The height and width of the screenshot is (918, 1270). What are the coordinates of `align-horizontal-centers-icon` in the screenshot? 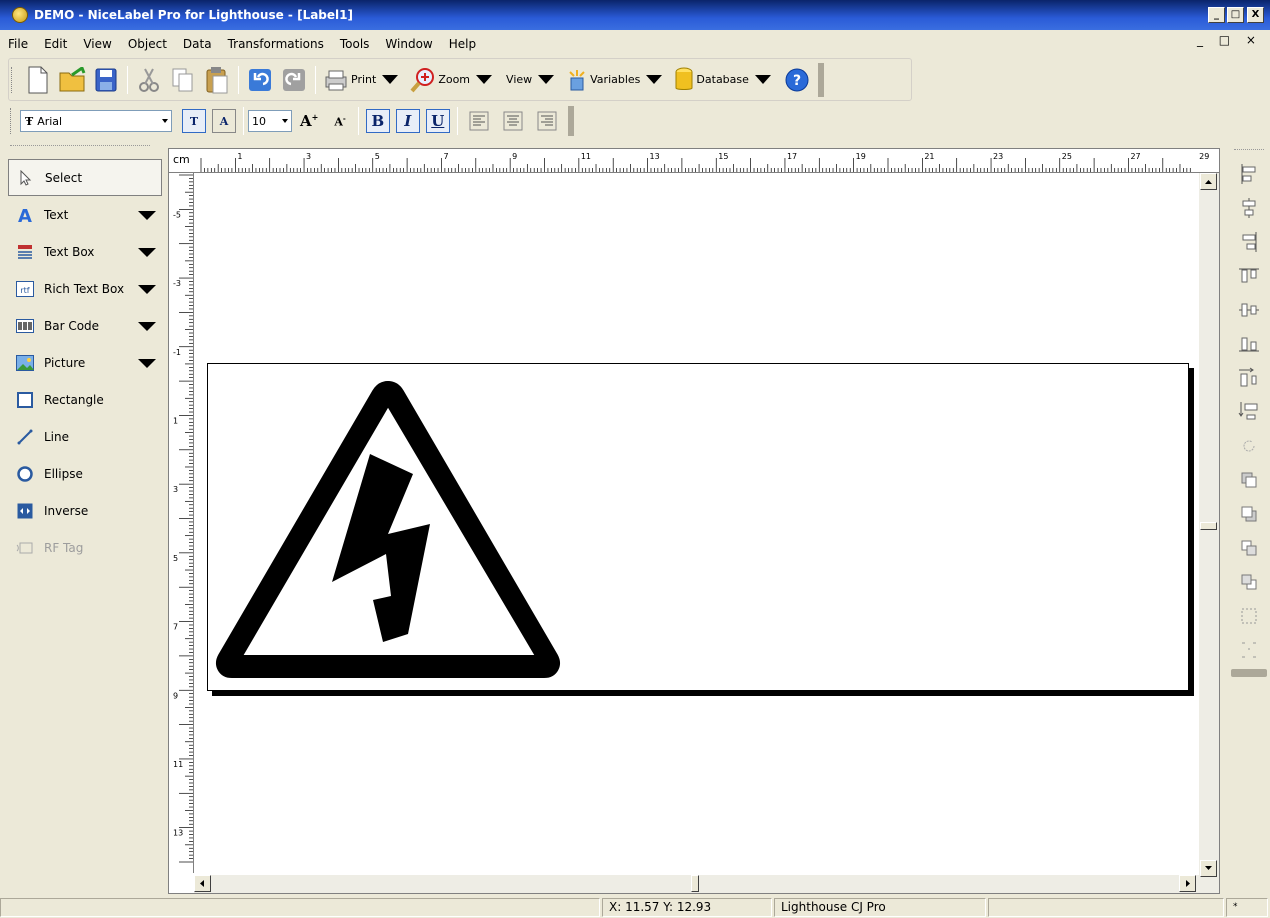 It's located at (1249, 208).